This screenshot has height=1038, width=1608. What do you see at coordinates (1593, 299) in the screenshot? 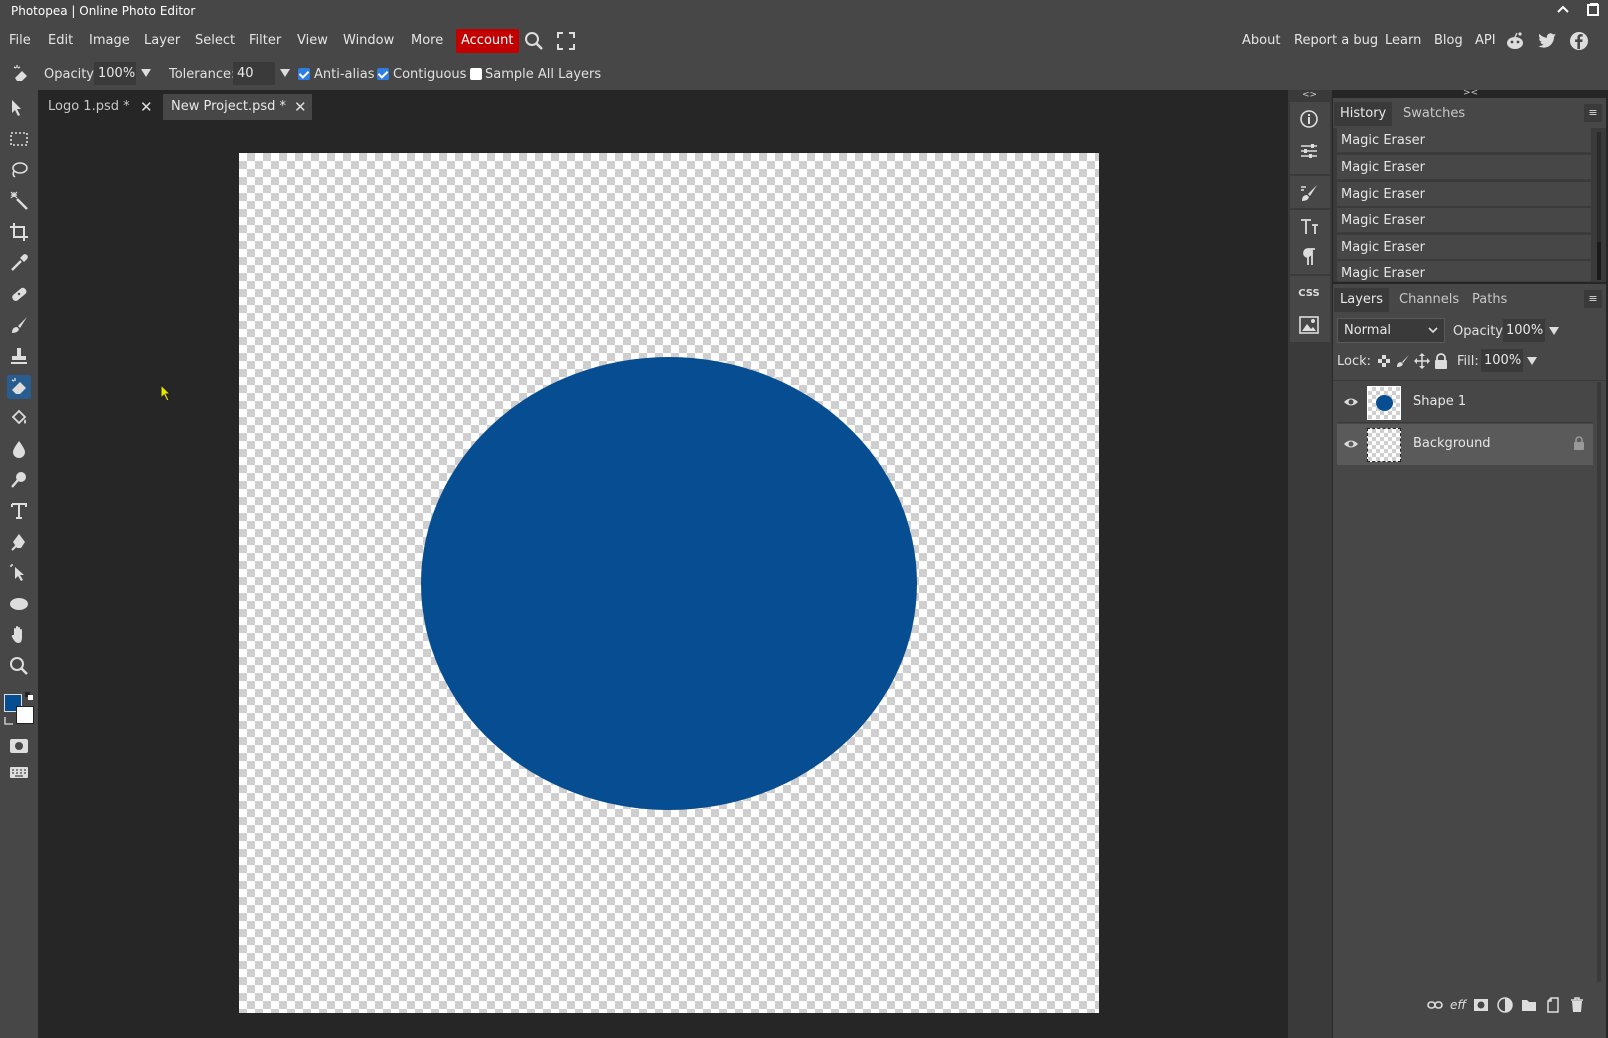
I see `layers-menu-icon: ≡` at bounding box center [1593, 299].